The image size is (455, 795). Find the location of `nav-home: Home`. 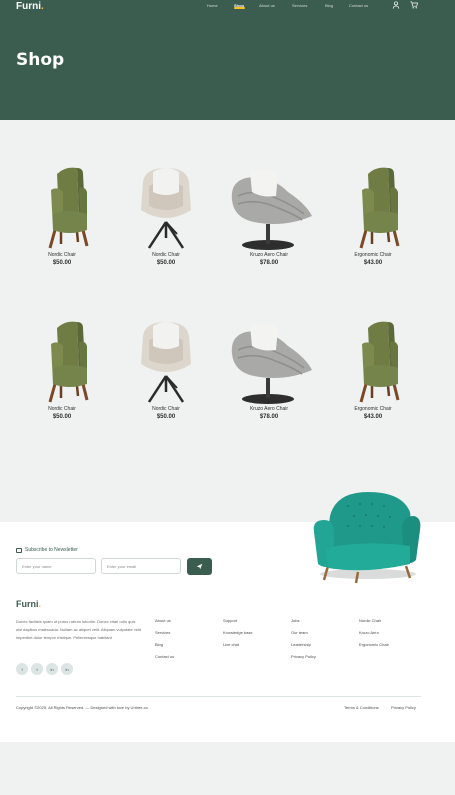

nav-home: Home is located at coordinates (212, 5).